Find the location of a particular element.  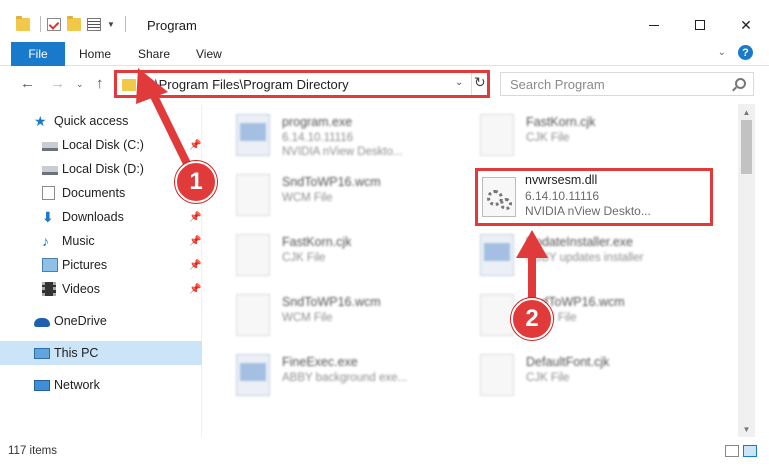

annotation-badge-1: 1 is located at coordinates (196, 182).